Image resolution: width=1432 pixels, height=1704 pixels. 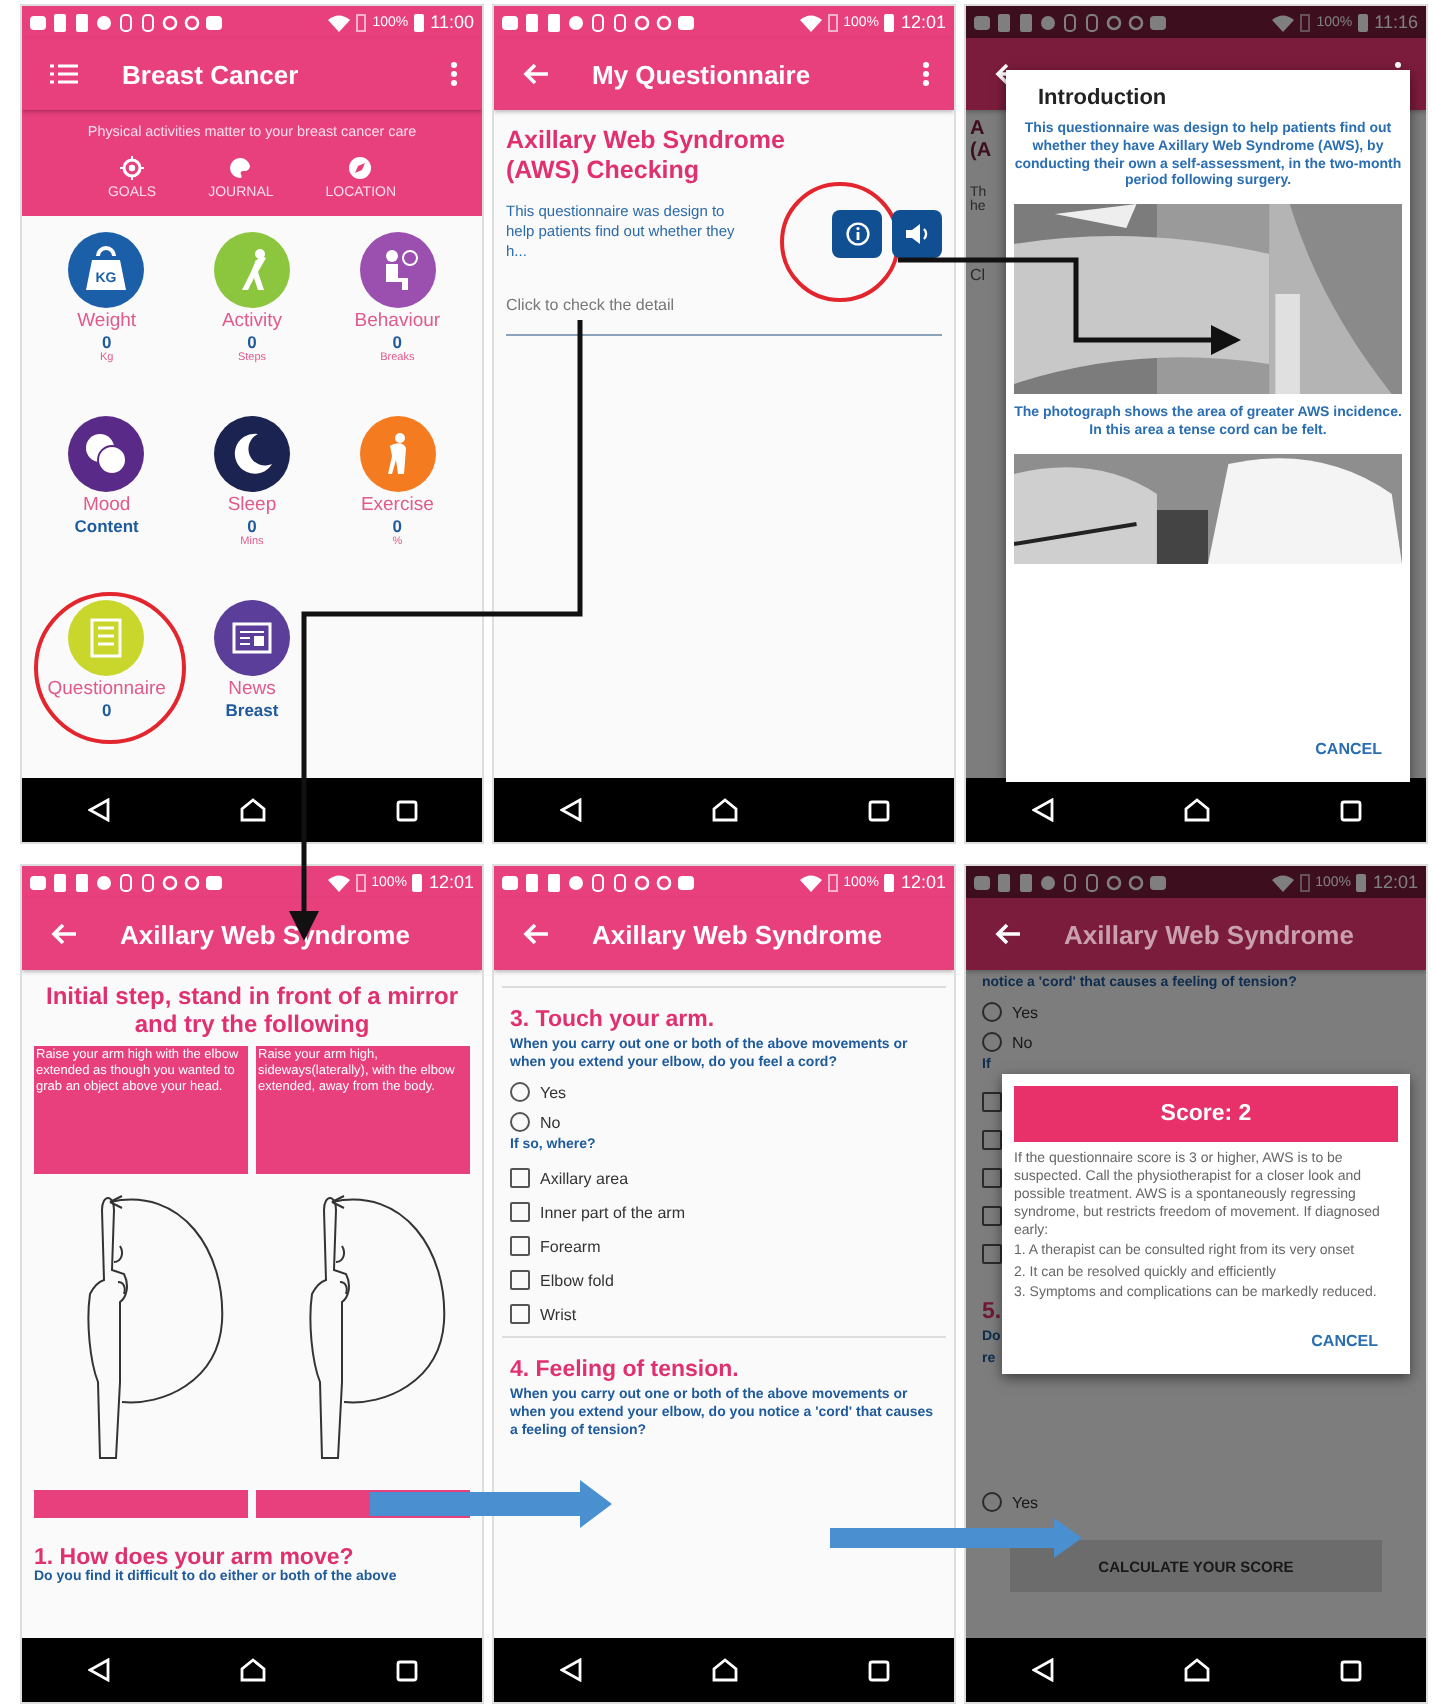 I want to click on question-heading: 4. Feeling of tension., so click(x=625, y=1370).